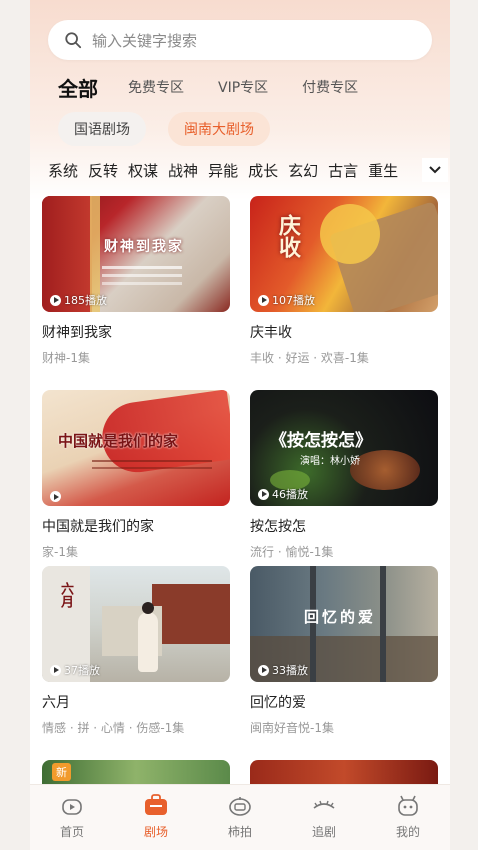 This screenshot has width=478, height=850. I want to click on genre-filter-row: 系统 反转 权谋 战神 异能 成长 玄幻 古言 重生, so click(248, 170).